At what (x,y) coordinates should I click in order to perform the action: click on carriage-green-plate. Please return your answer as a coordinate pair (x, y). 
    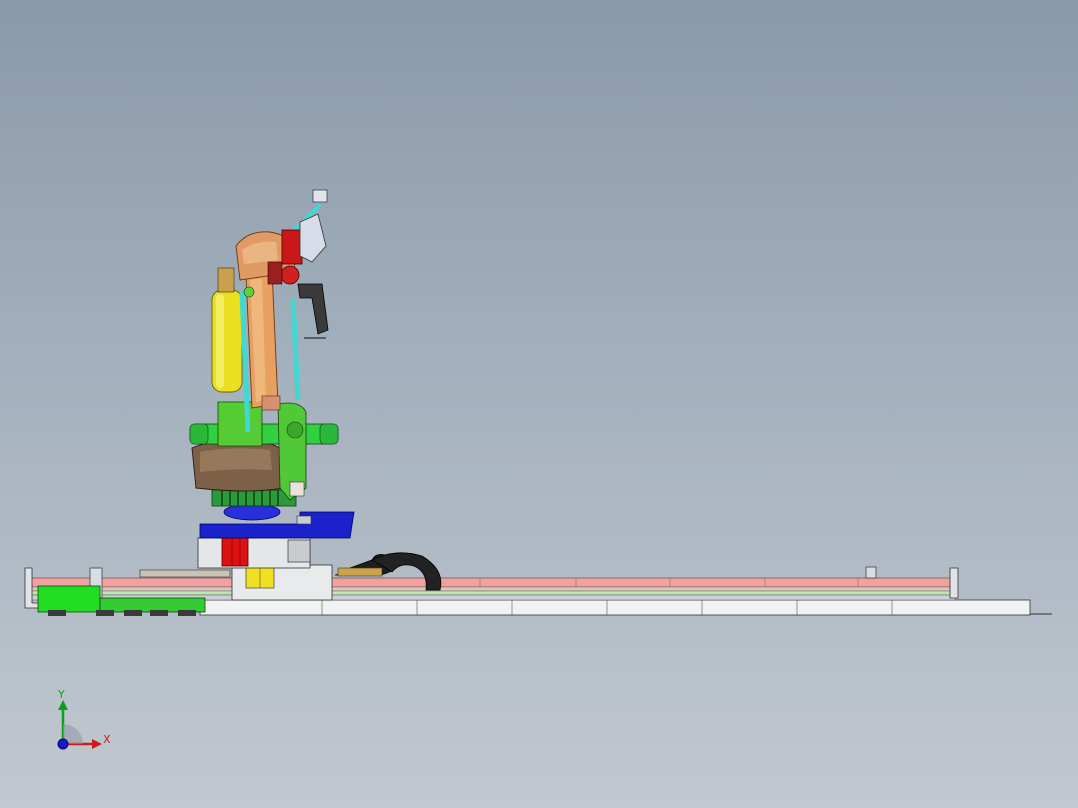
    Looking at the image, I should click on (152, 605).